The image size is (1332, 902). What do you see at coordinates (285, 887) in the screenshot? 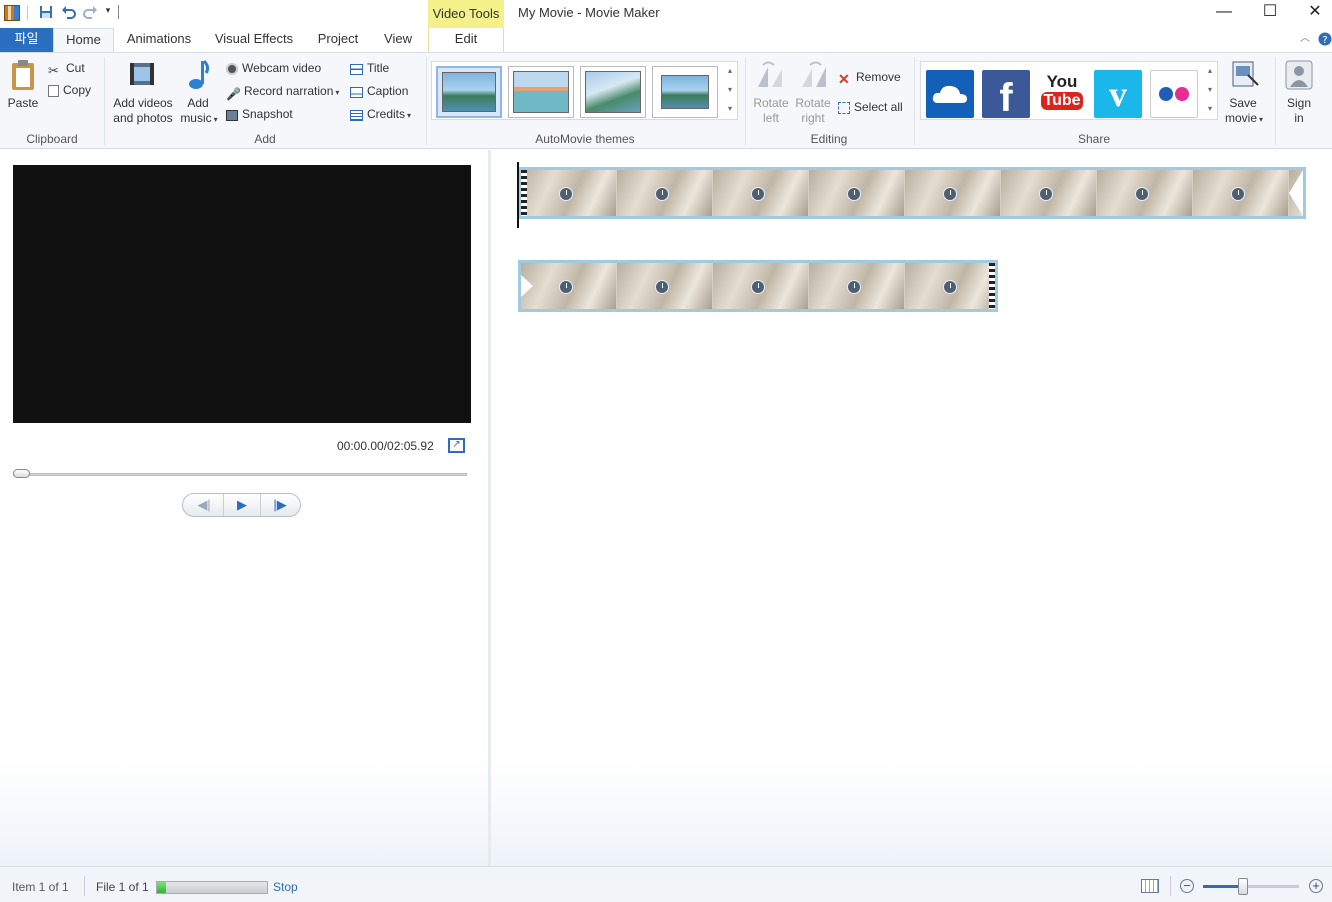
I see `stop-link: Stop` at bounding box center [285, 887].